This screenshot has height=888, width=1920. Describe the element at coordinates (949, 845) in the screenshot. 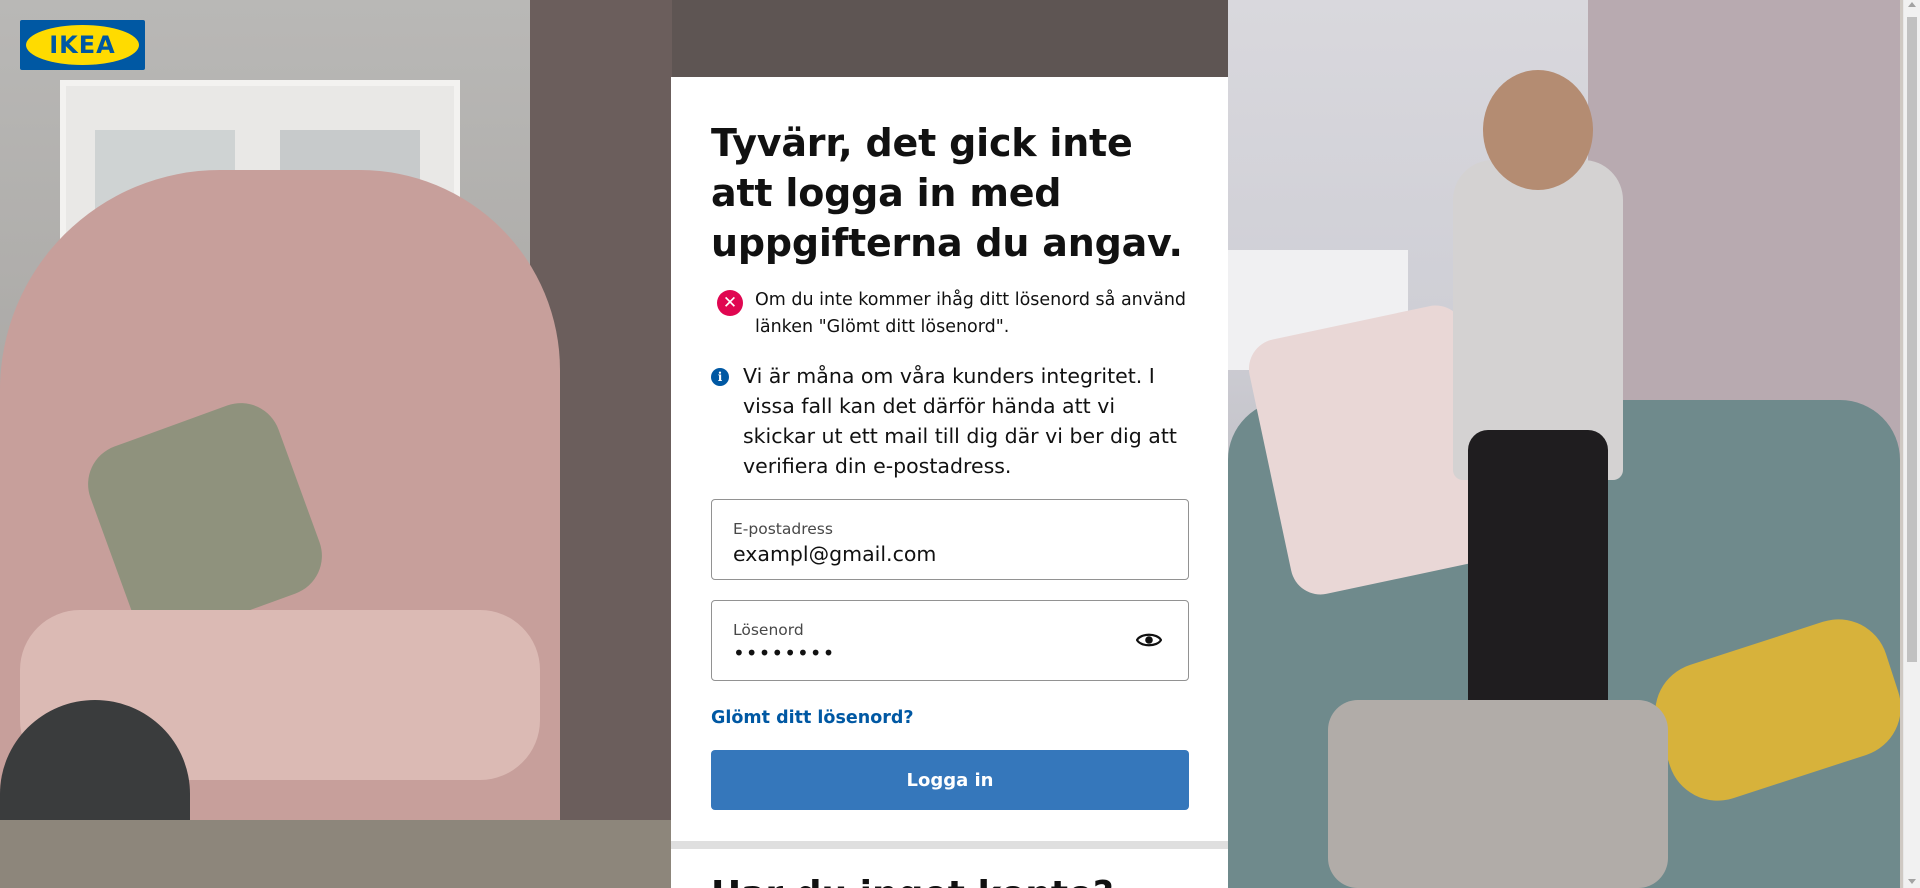

I see `section-divider` at that location.